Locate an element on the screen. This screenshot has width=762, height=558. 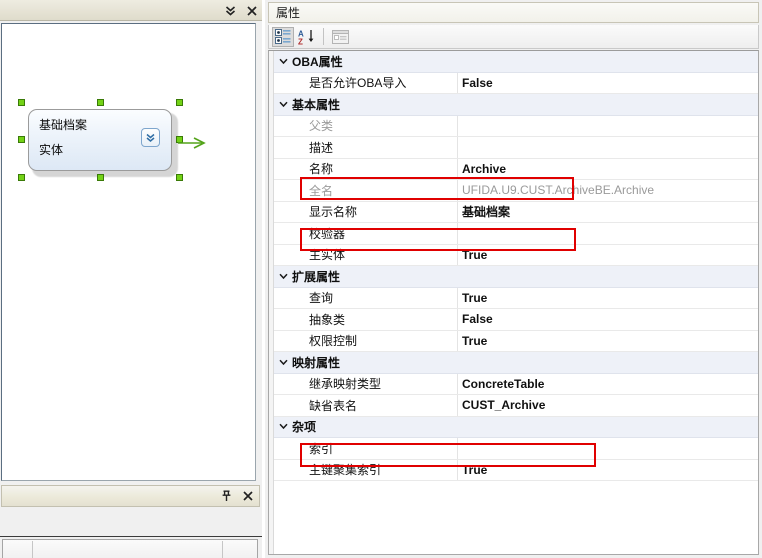
property-name: 索引 is located at coordinates (321, 448).